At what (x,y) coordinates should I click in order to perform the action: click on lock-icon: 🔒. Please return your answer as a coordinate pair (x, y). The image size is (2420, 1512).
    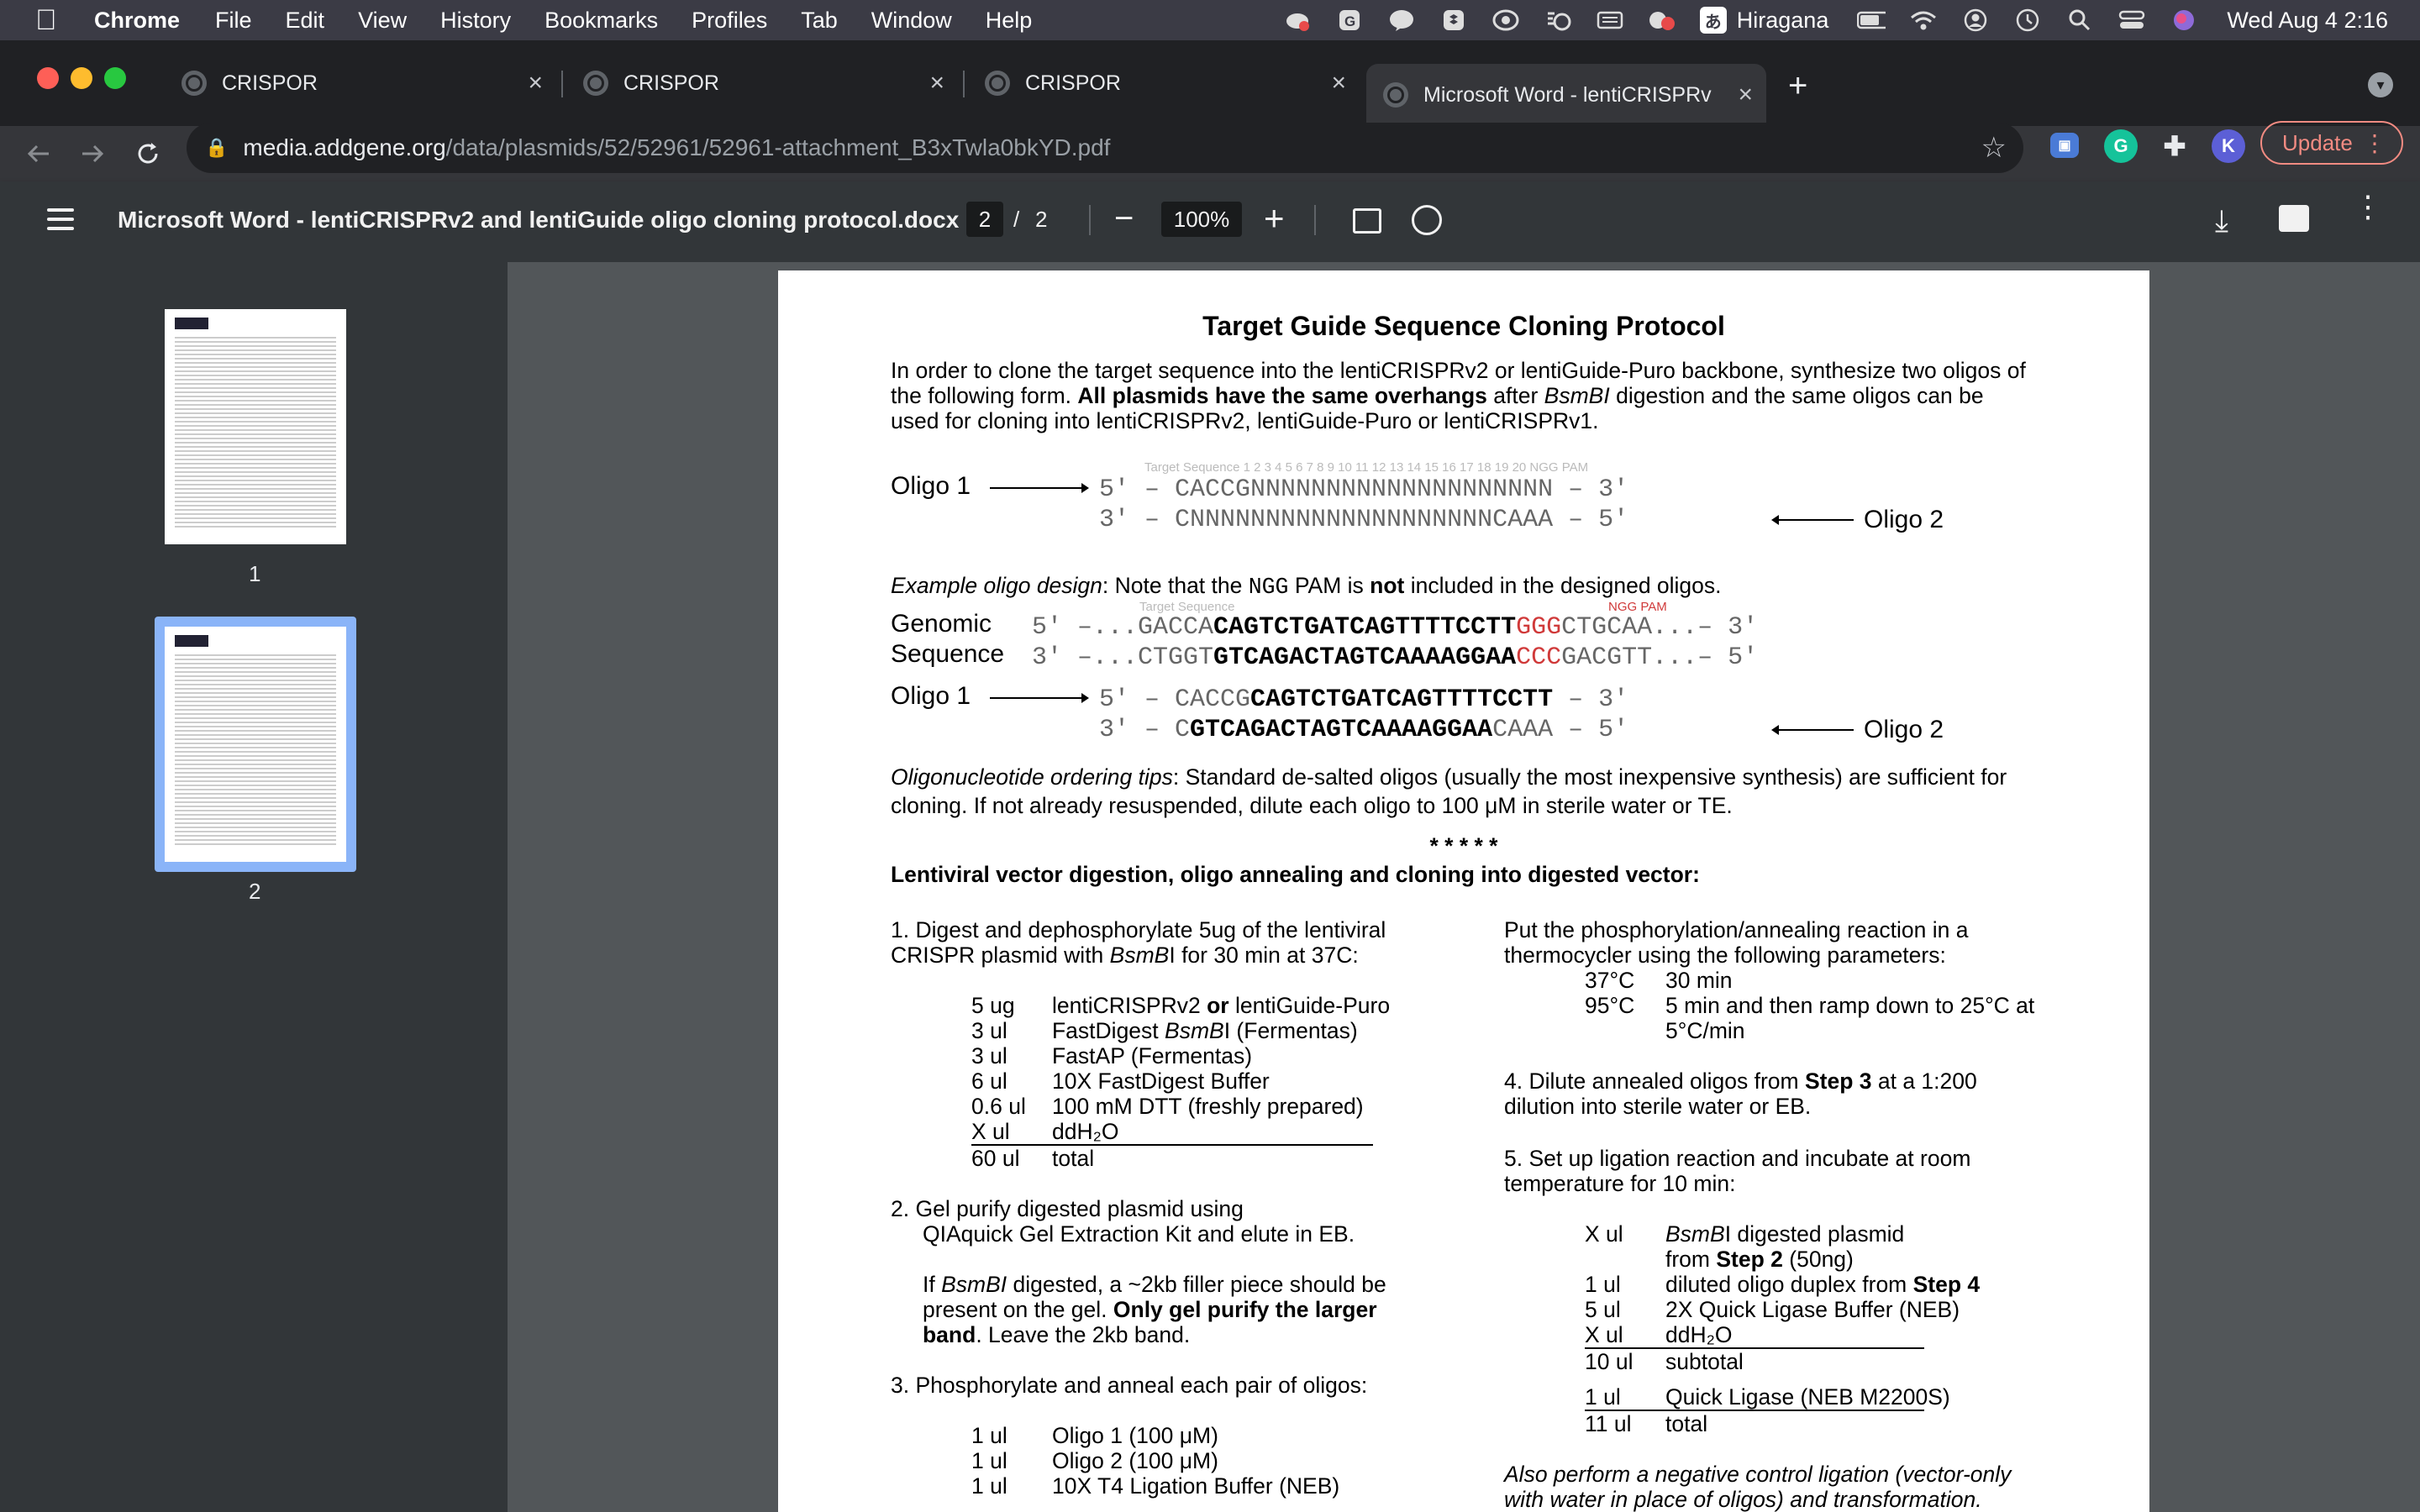
    Looking at the image, I should click on (217, 148).